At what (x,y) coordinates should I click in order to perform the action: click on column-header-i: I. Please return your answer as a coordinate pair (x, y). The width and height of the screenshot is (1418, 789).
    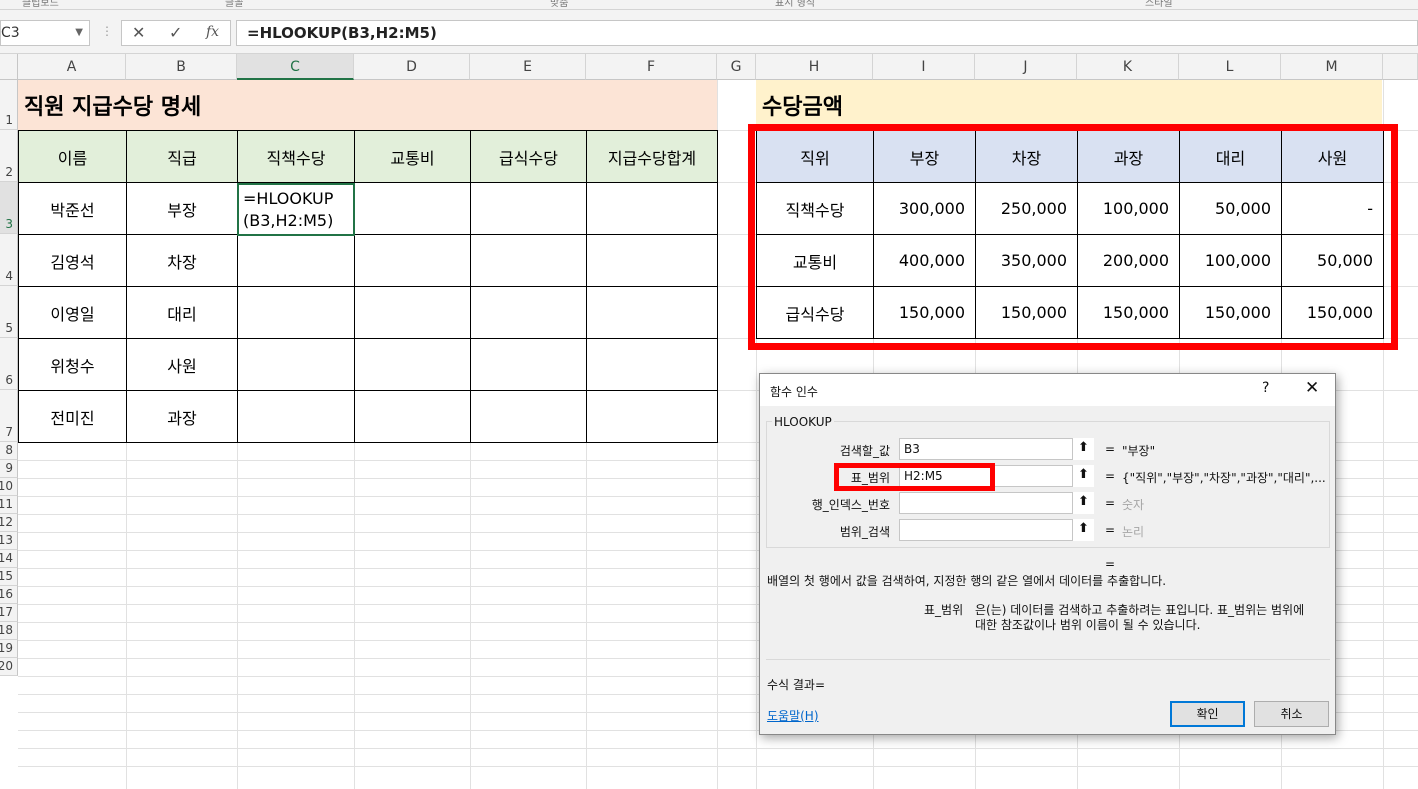
    Looking at the image, I should click on (924, 67).